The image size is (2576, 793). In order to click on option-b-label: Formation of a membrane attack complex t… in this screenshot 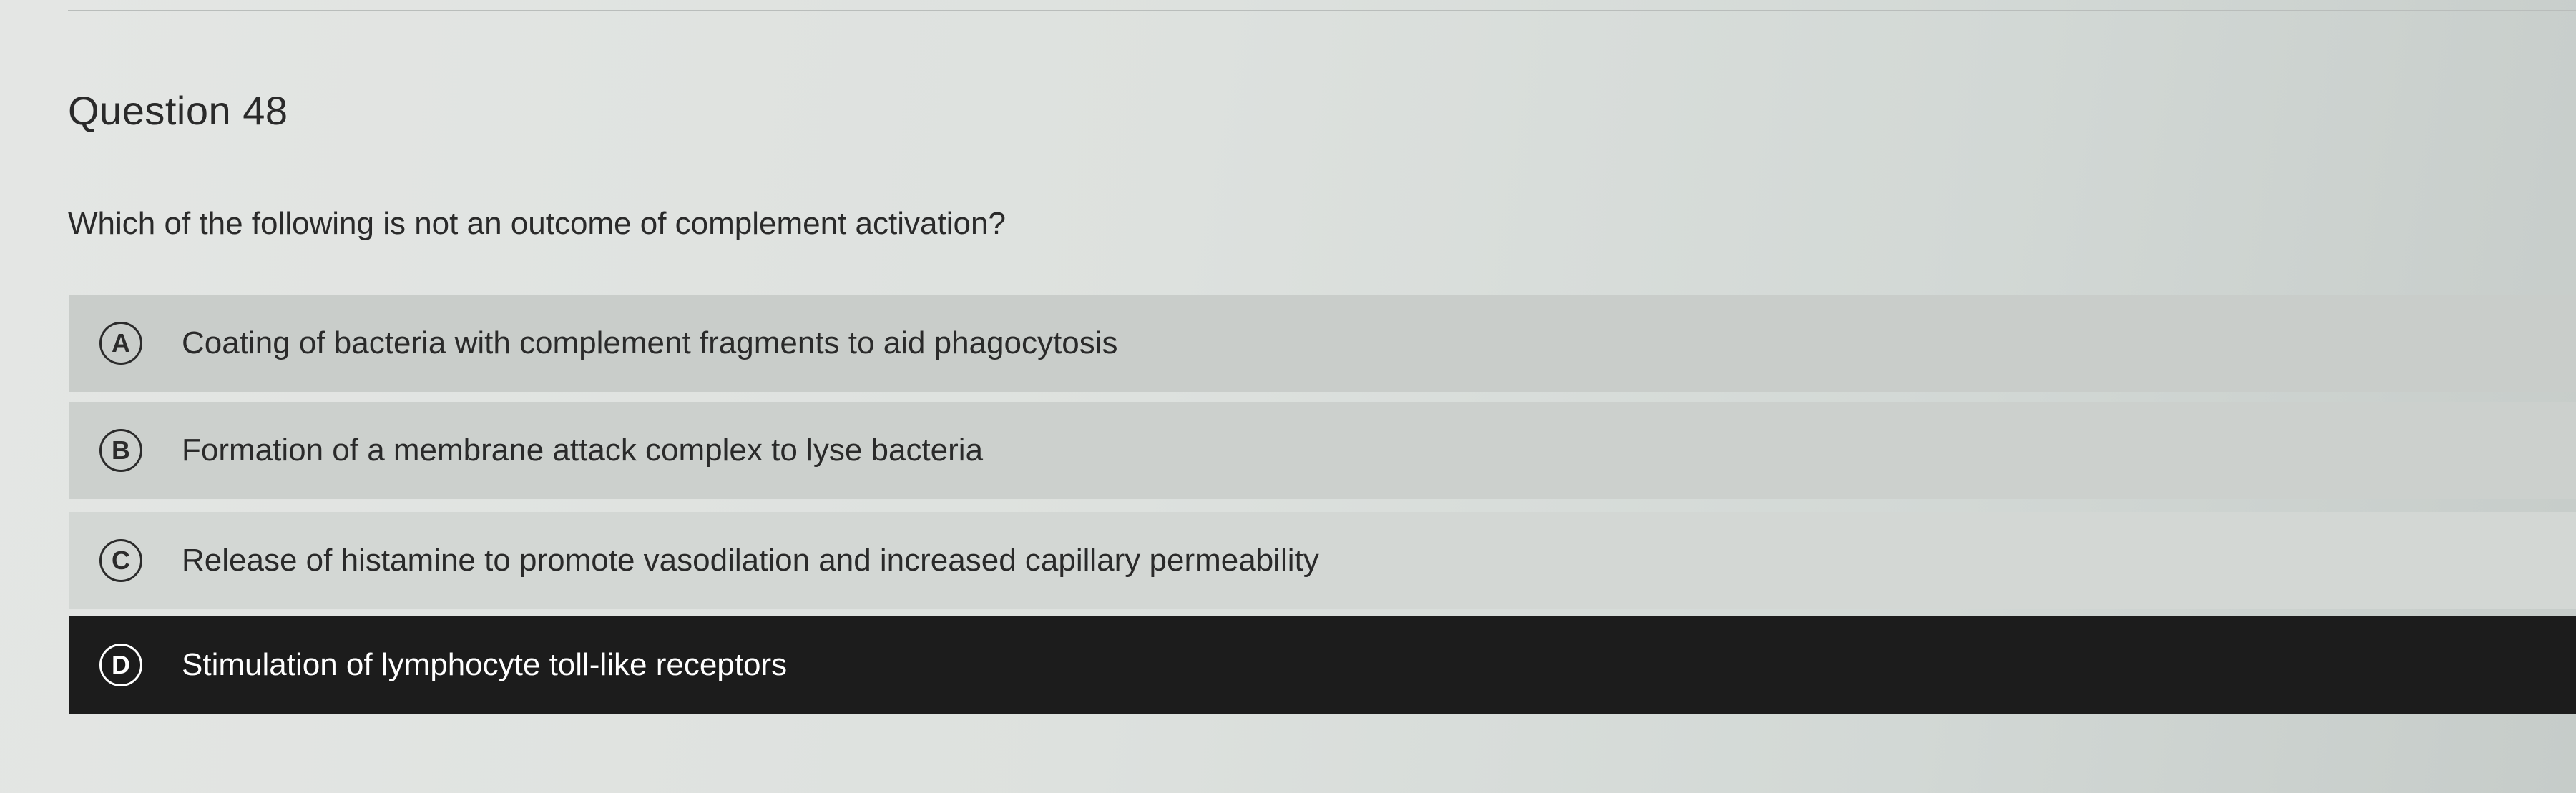, I will do `click(583, 450)`.